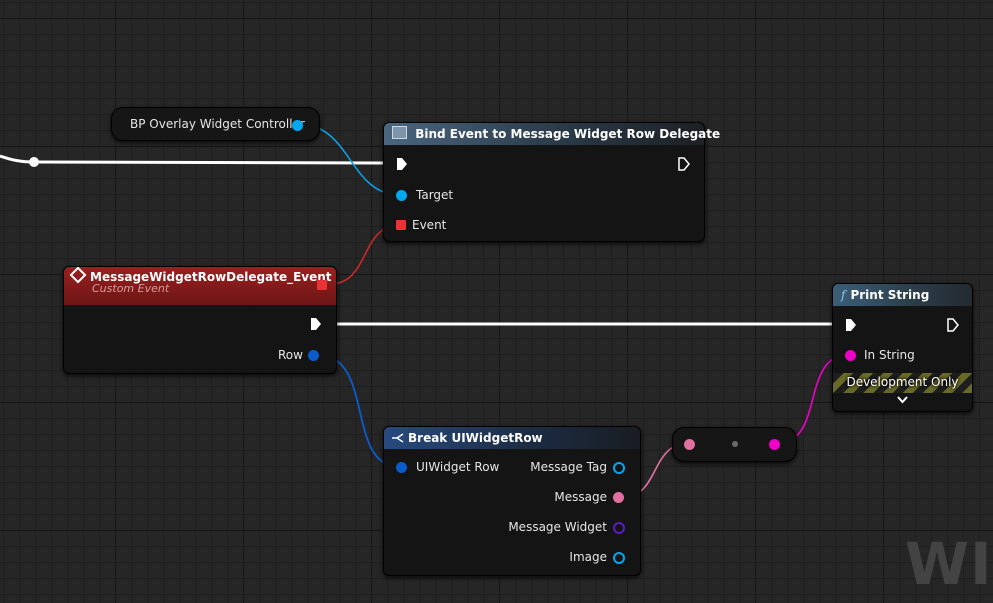 This screenshot has width=993, height=603. I want to click on break-row-header: Break UIWidgetRow, so click(512, 438).